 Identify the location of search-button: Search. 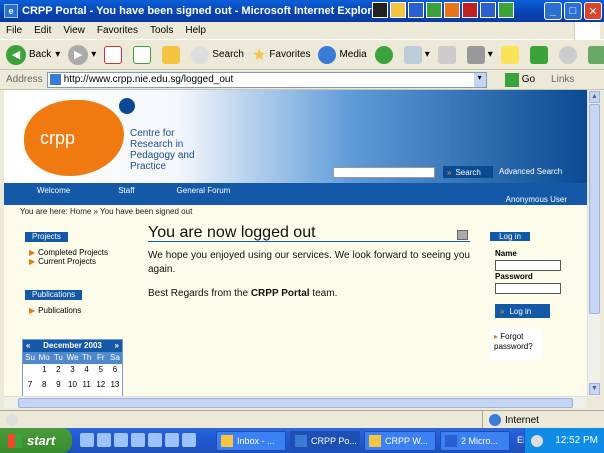
(217, 54).